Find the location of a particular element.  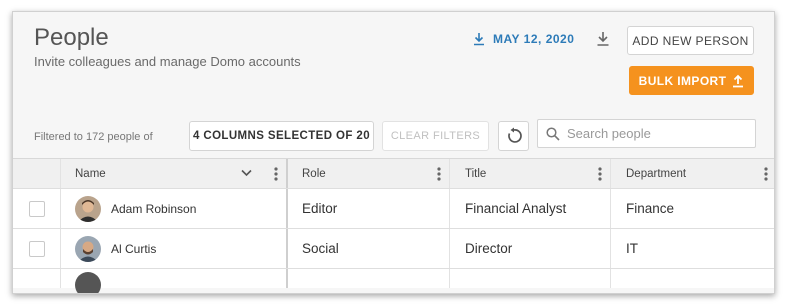

header-role: Role is located at coordinates (369, 173).